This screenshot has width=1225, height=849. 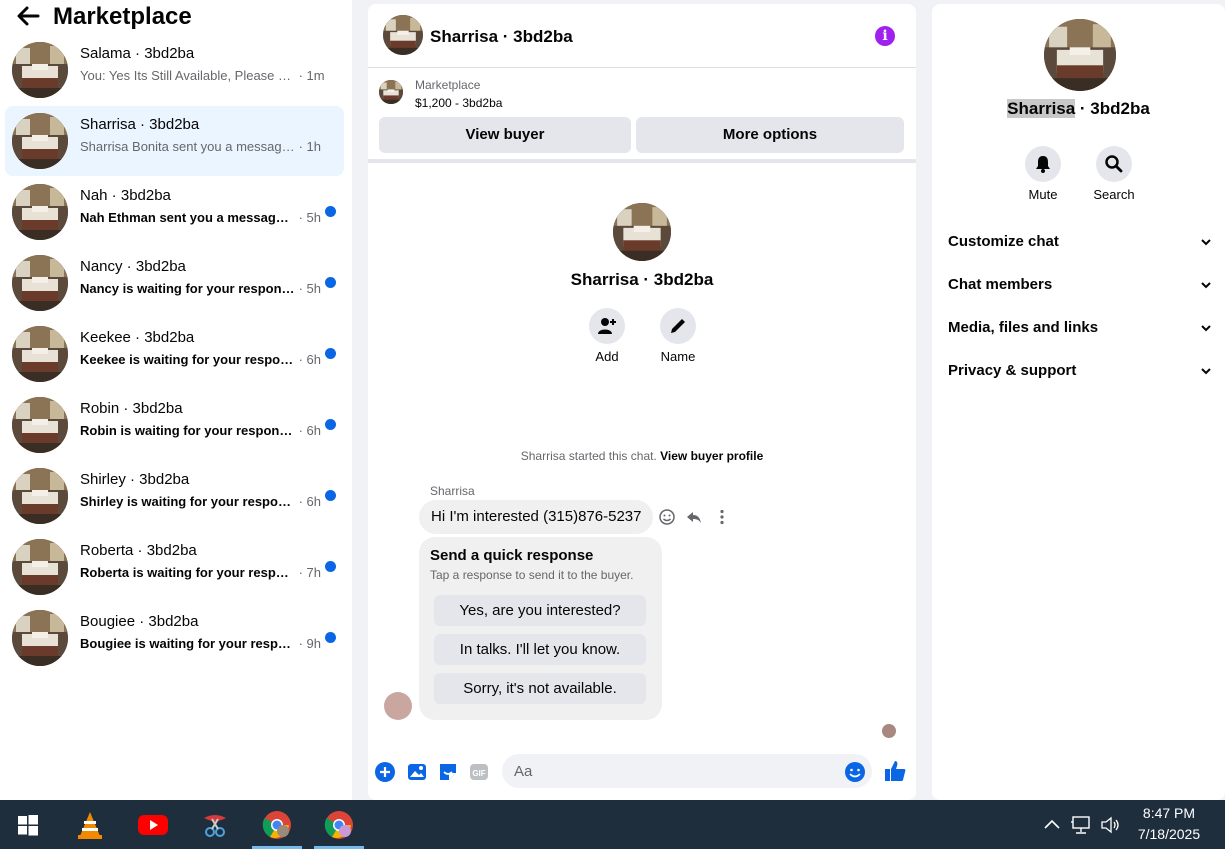 I want to click on gif-icon: GIF, so click(x=479, y=772).